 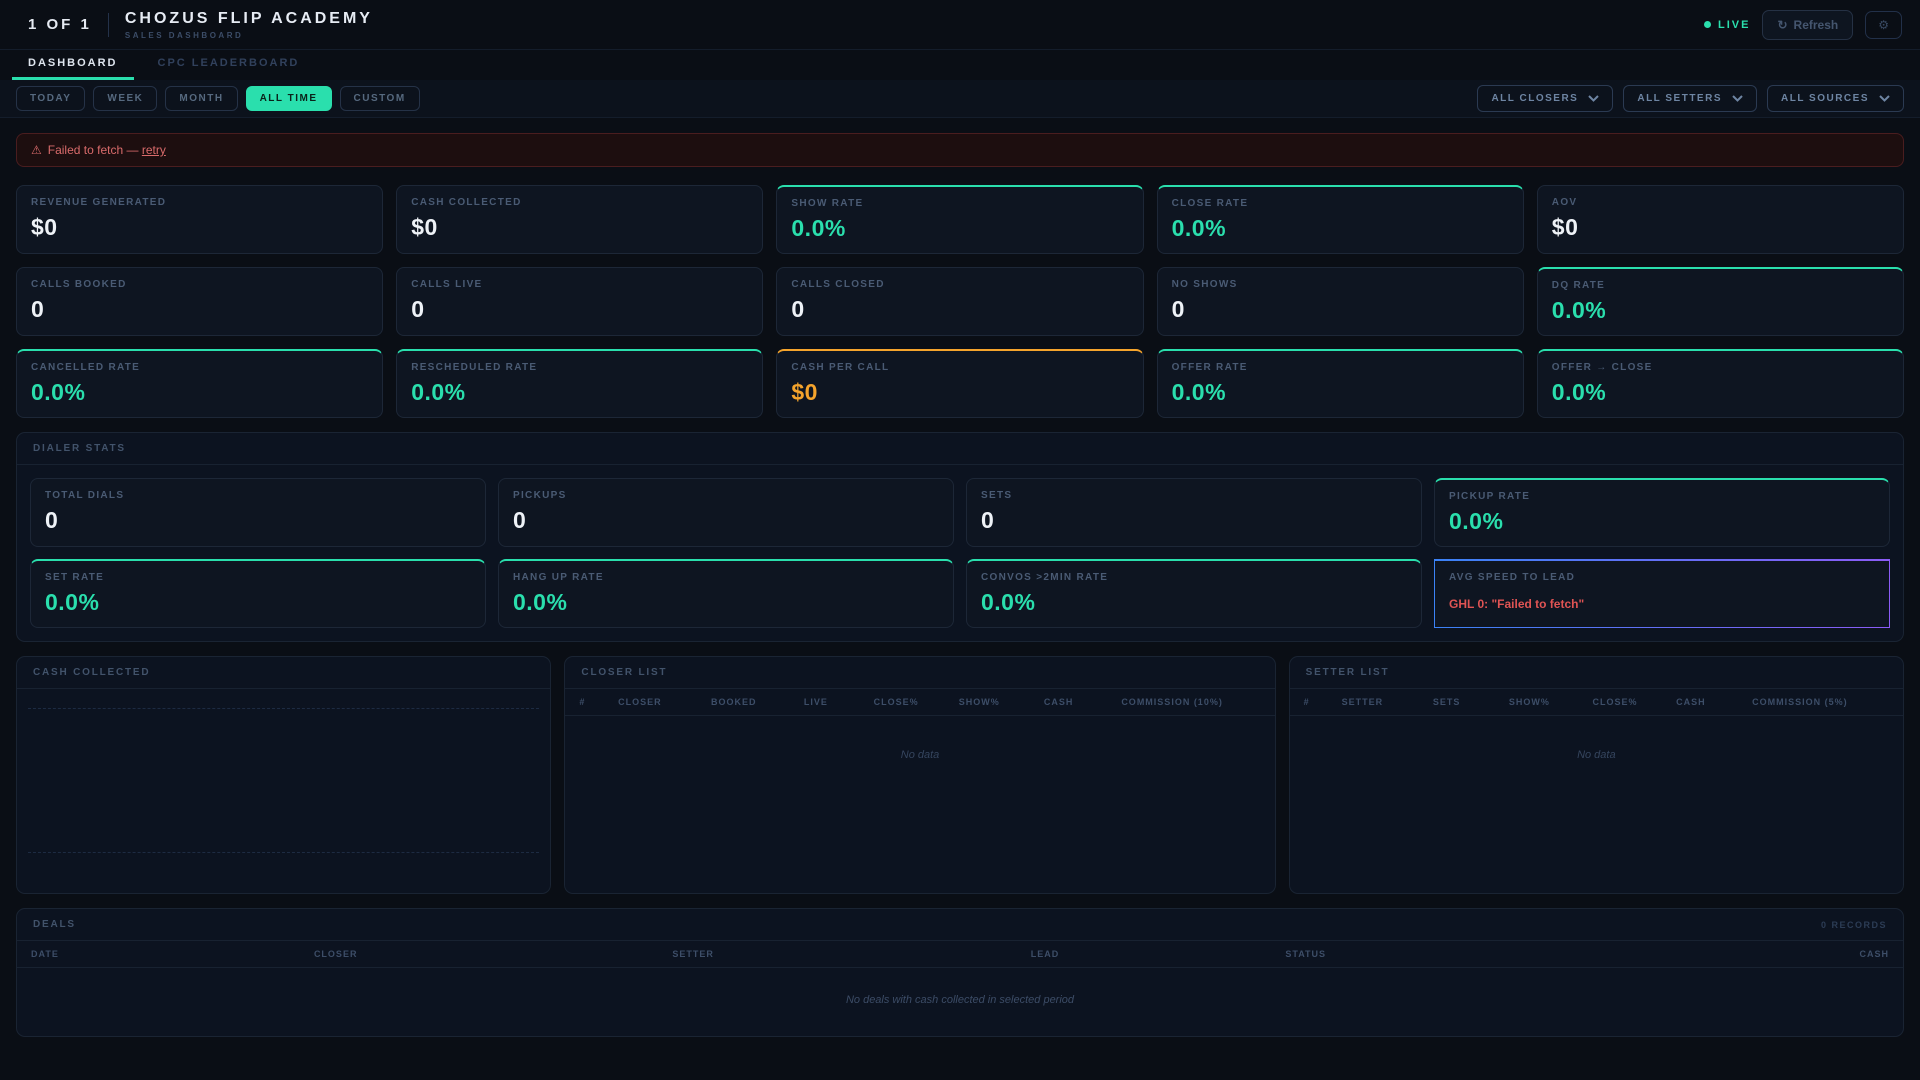 I want to click on title-block: CHOZUS FLIP ACADEMY SALES DASHBOARD, so click(x=249, y=25).